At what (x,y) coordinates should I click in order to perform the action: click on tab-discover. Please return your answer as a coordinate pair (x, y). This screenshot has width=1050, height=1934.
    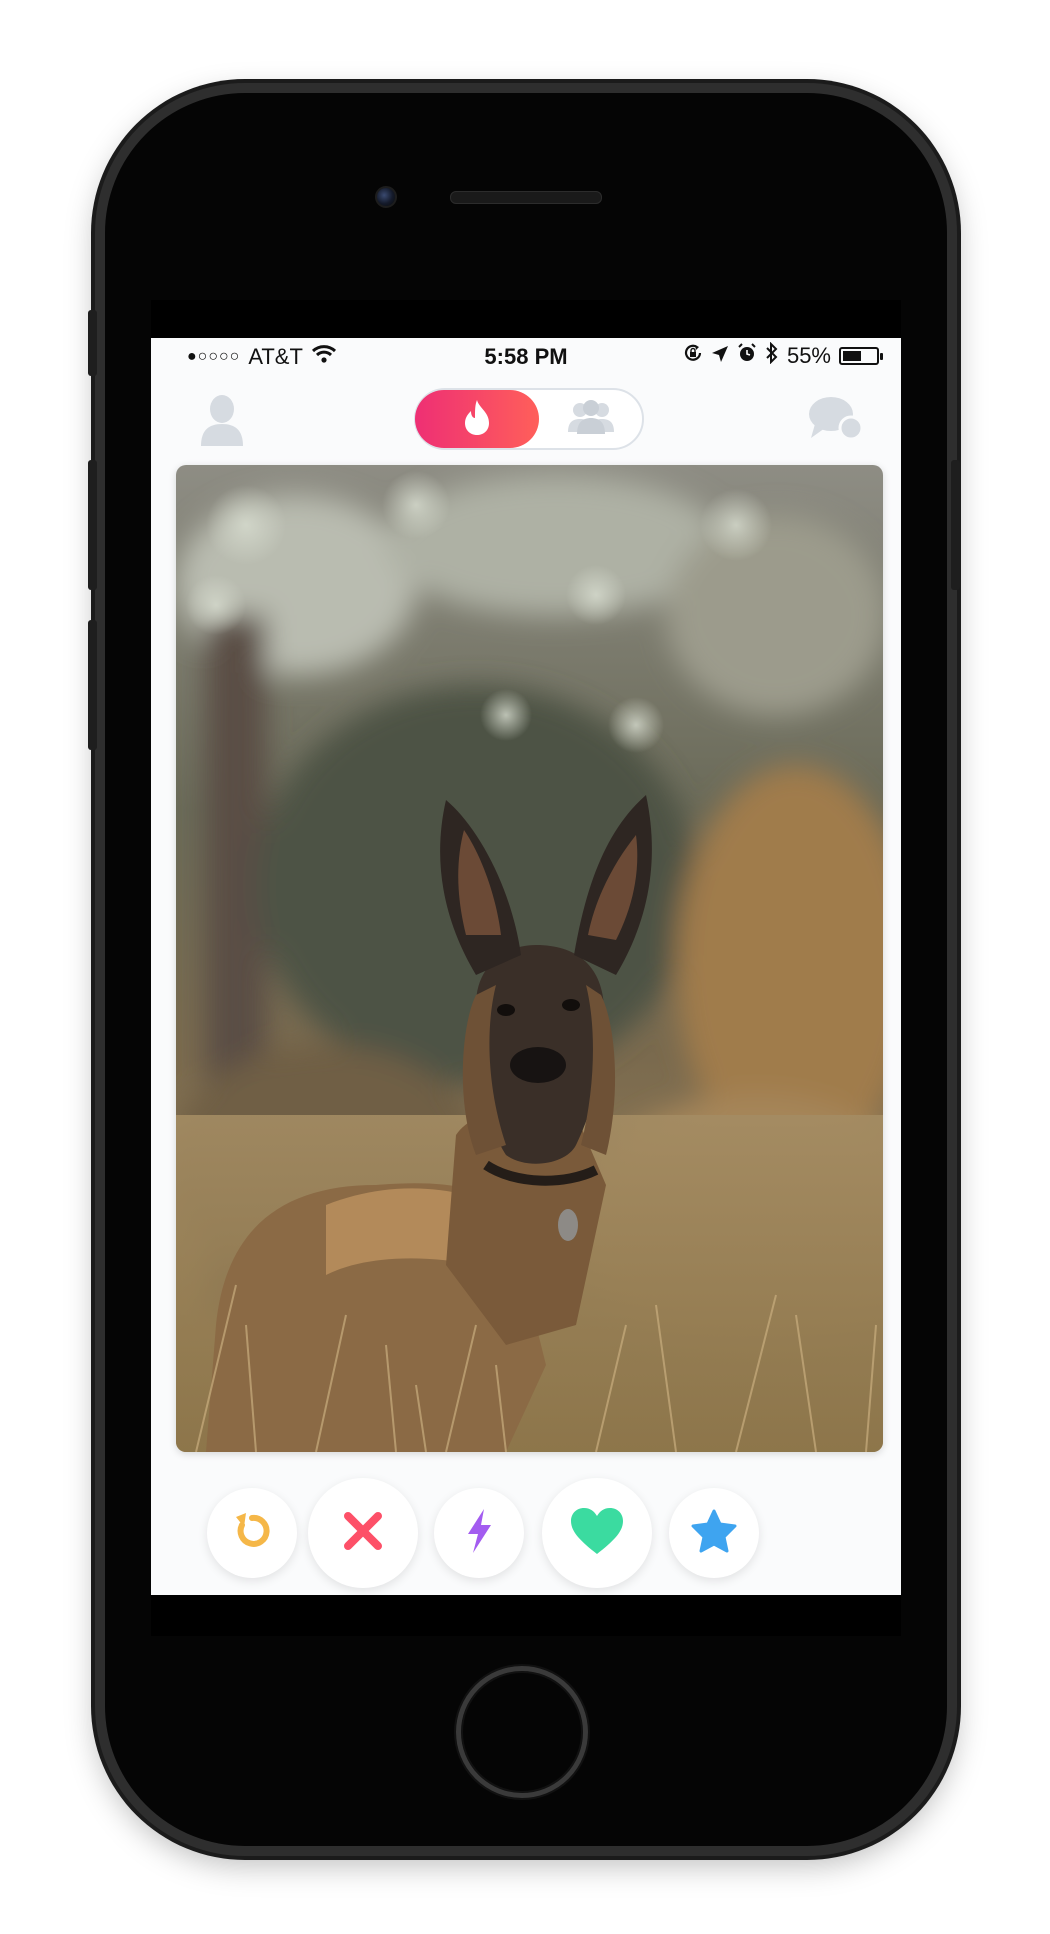
    Looking at the image, I should click on (477, 419).